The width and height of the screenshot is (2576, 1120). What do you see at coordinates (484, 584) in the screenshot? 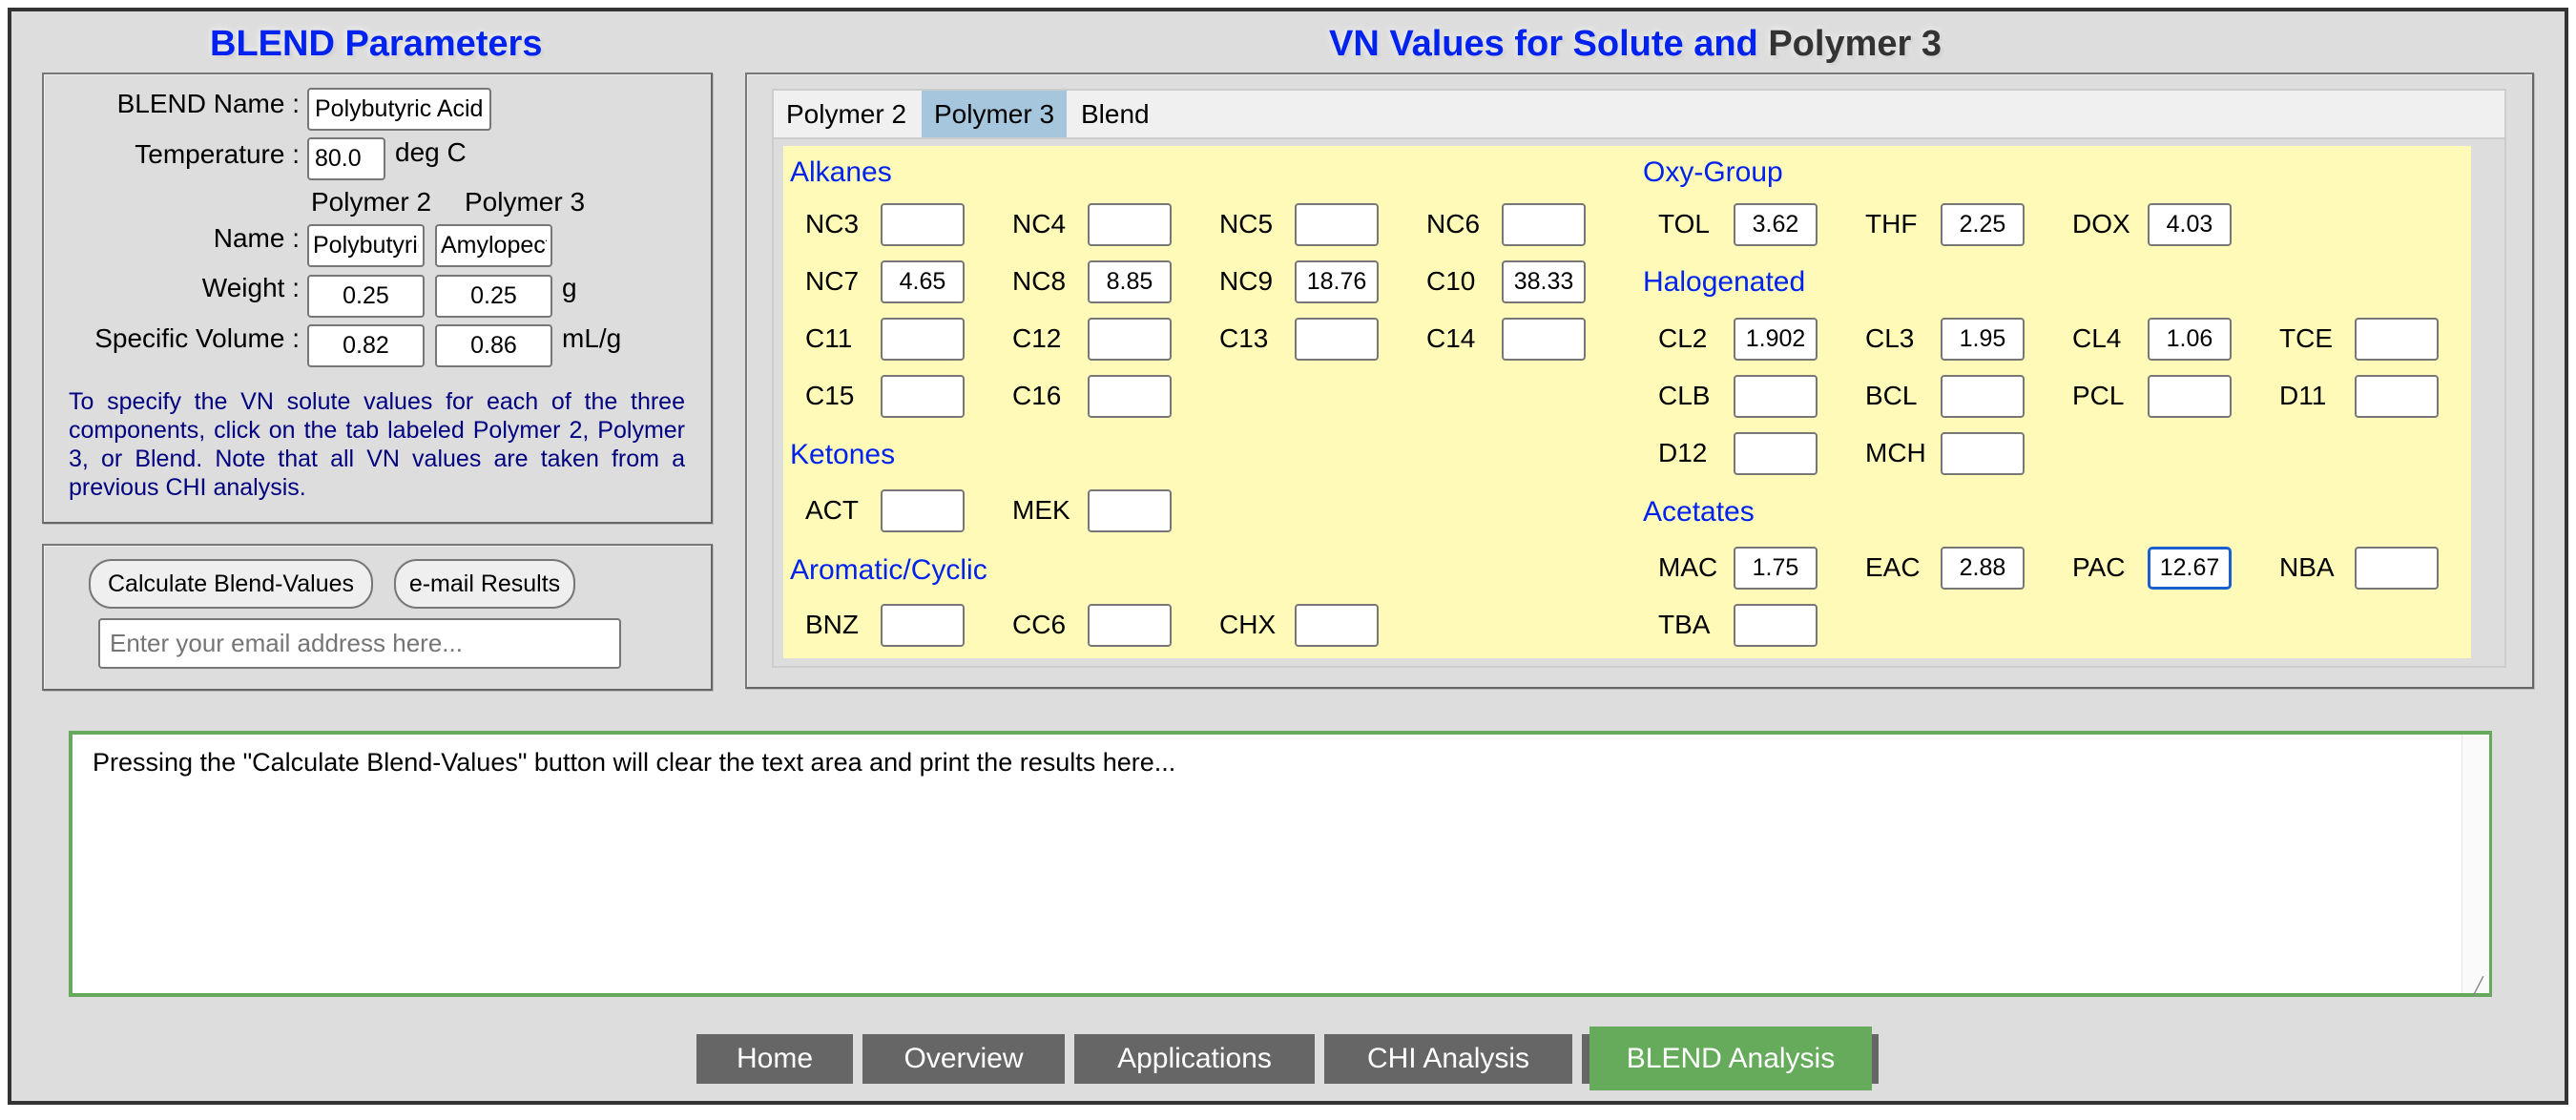
I see `email-results-button: e-mail Results` at bounding box center [484, 584].